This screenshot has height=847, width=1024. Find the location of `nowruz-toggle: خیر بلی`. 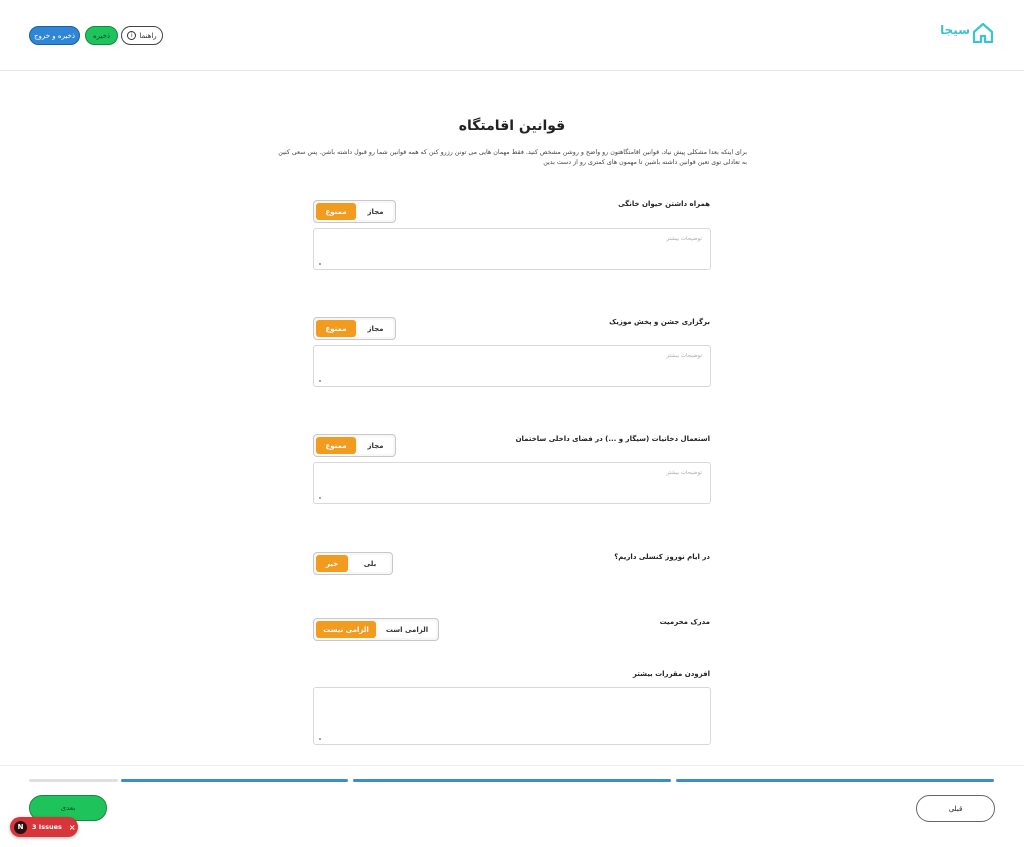

nowruz-toggle: خیر بلی is located at coordinates (353, 563).